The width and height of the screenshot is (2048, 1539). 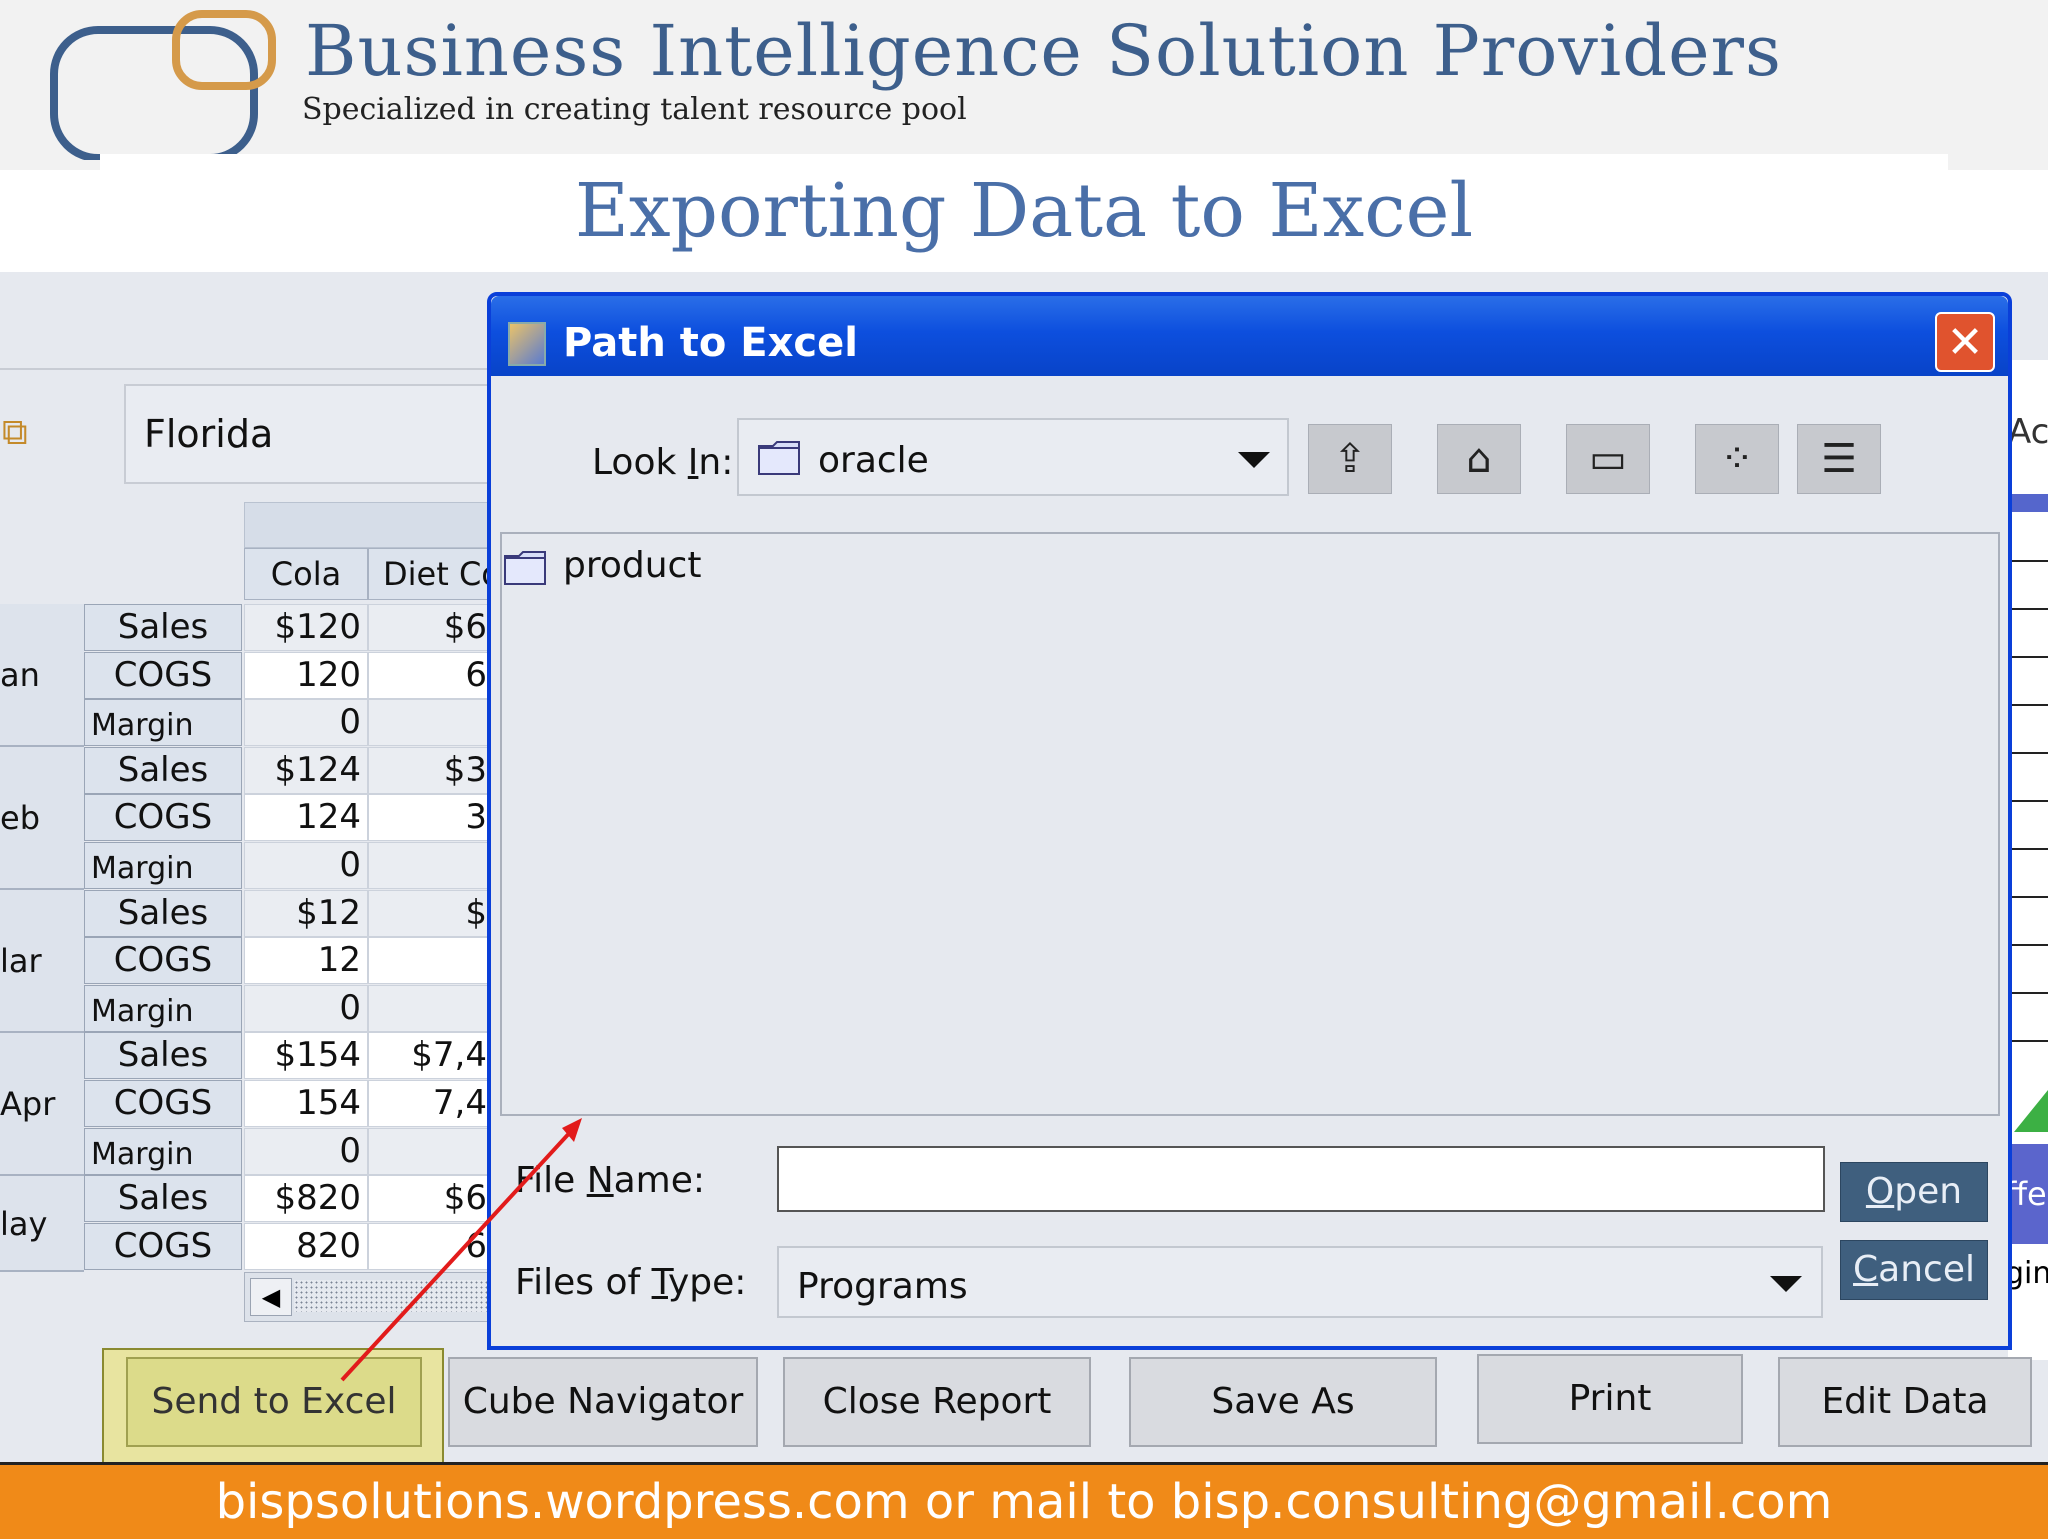 What do you see at coordinates (306, 675) in the screenshot?
I see `cell-cola: 120` at bounding box center [306, 675].